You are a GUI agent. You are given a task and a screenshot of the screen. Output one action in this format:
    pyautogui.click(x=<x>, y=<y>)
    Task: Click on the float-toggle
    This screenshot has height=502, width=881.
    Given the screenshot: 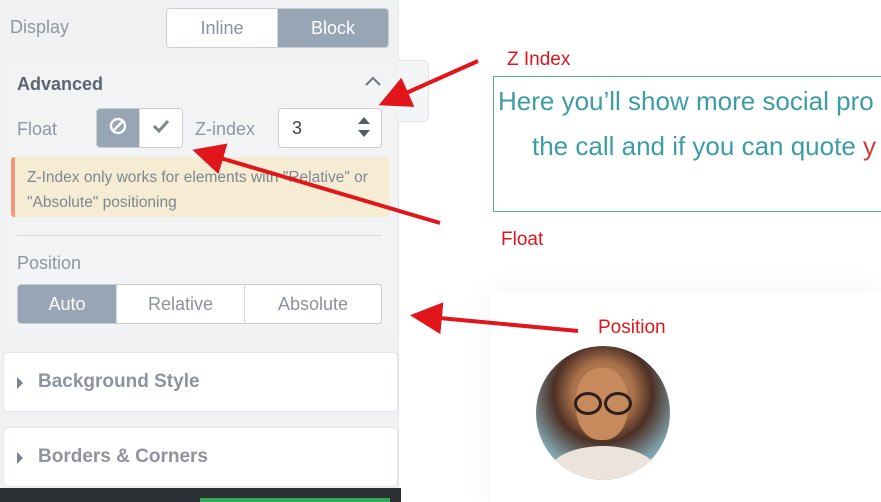 What is the action you would take?
    pyautogui.click(x=139, y=128)
    